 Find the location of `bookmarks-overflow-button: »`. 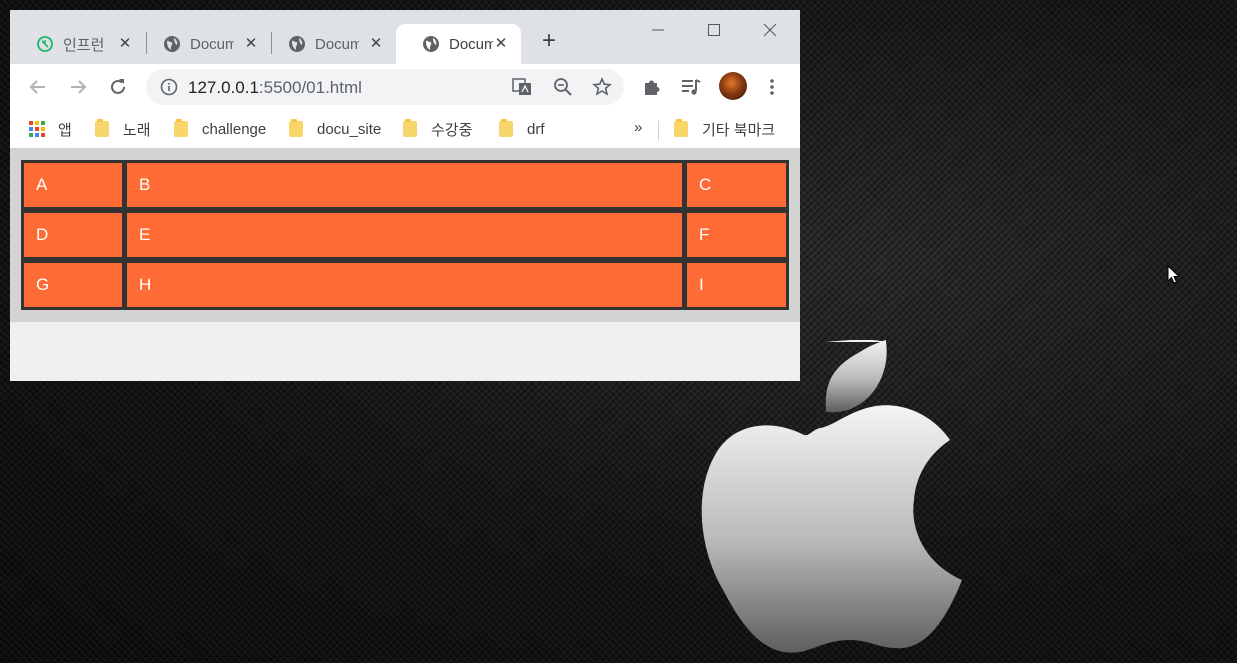

bookmarks-overflow-button: » is located at coordinates (638, 127).